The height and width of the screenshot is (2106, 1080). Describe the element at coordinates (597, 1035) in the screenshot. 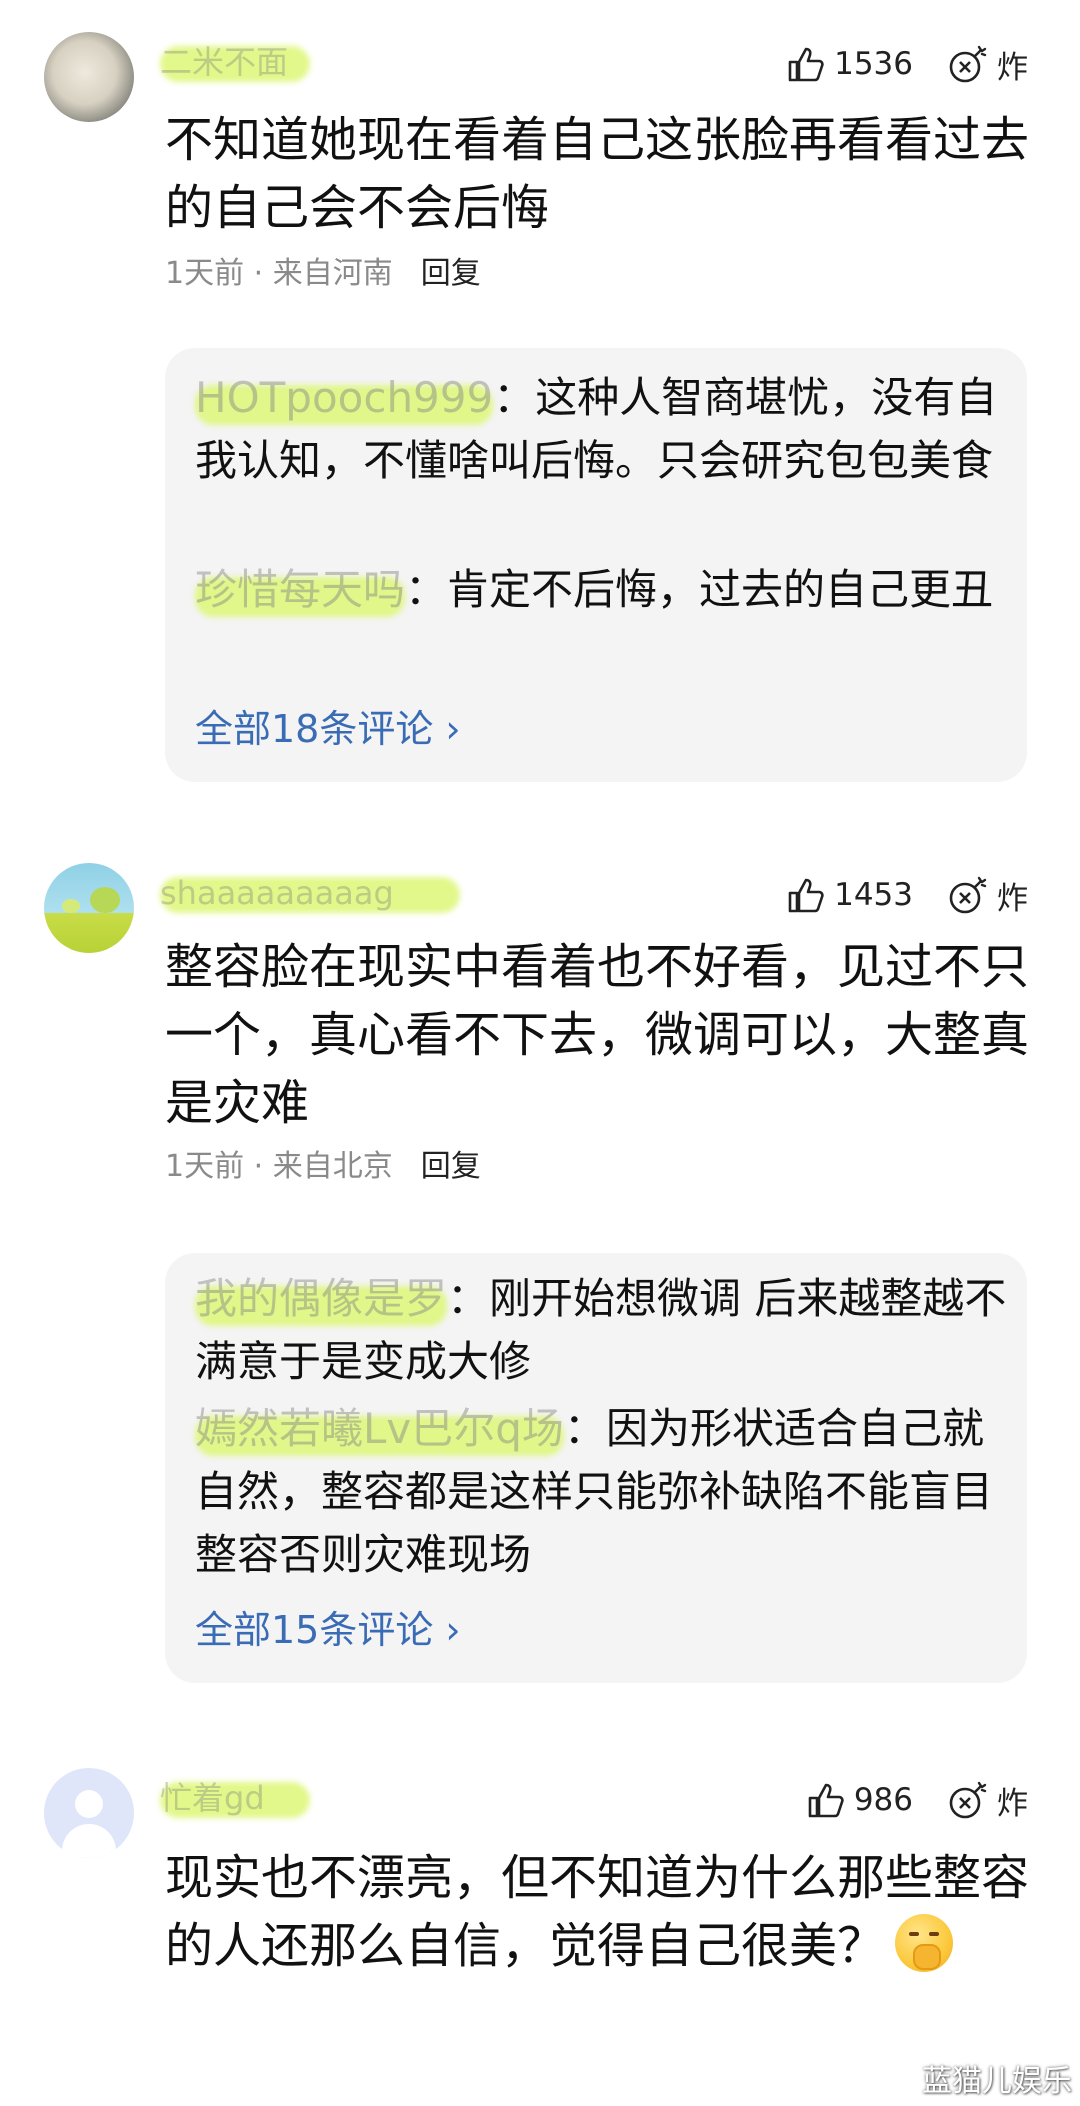

I see `comment-text: 整容脸在现实中看着也不好看，见过不只一个，真心看不下去，微调可以，大整真是灾难` at that location.